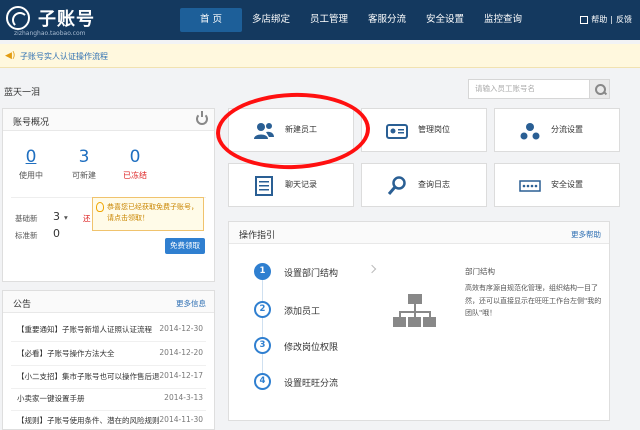  What do you see at coordinates (302, 310) in the screenshot?
I see `step-2-label: 添加员工` at bounding box center [302, 310].